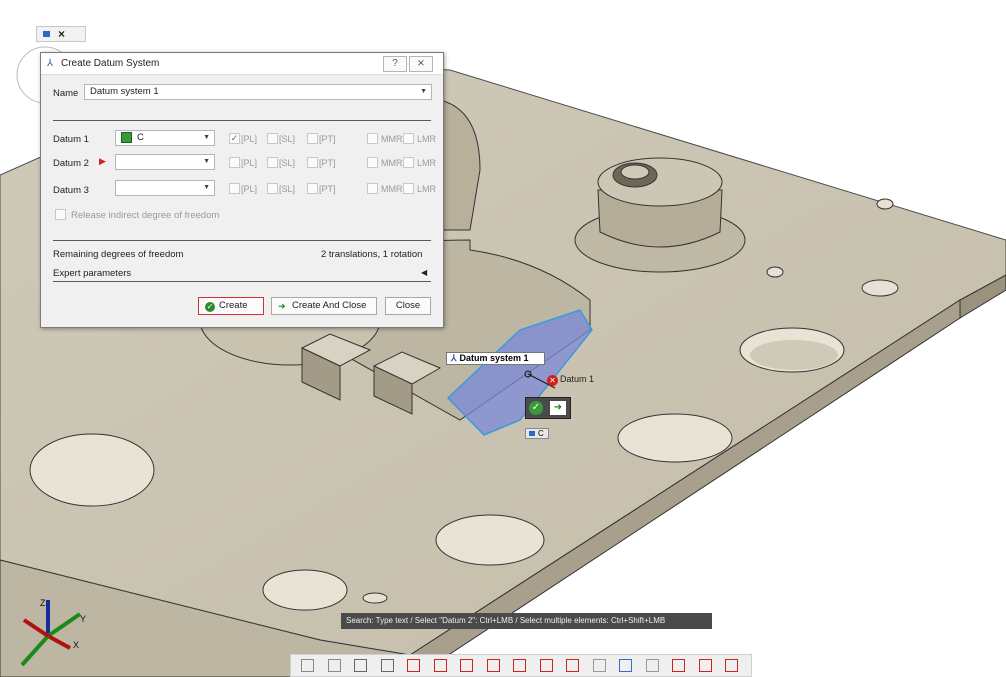 The width and height of the screenshot is (1006, 677). What do you see at coordinates (552, 380) in the screenshot?
I see `remove-icon: ✕` at bounding box center [552, 380].